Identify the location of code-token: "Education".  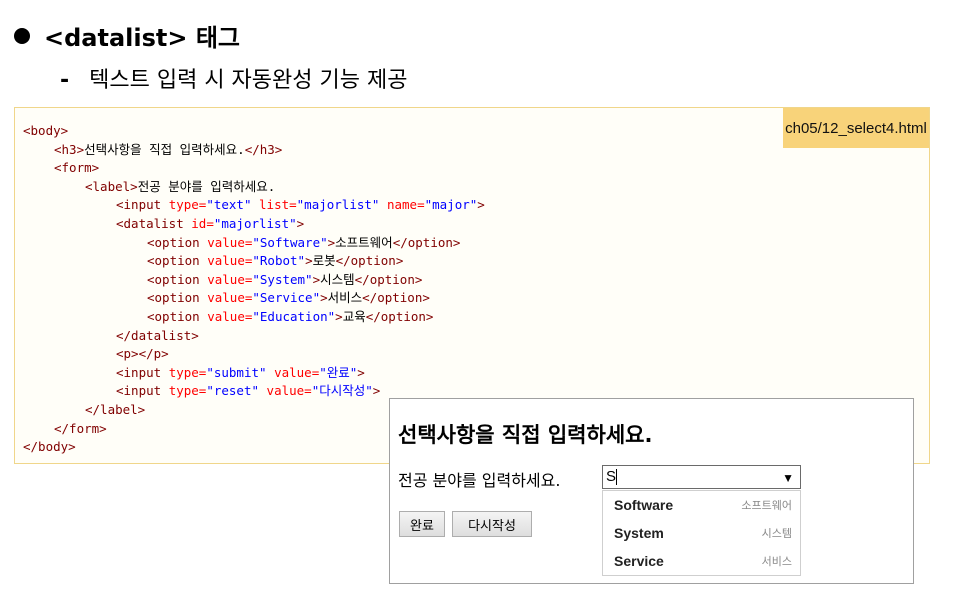
(294, 316).